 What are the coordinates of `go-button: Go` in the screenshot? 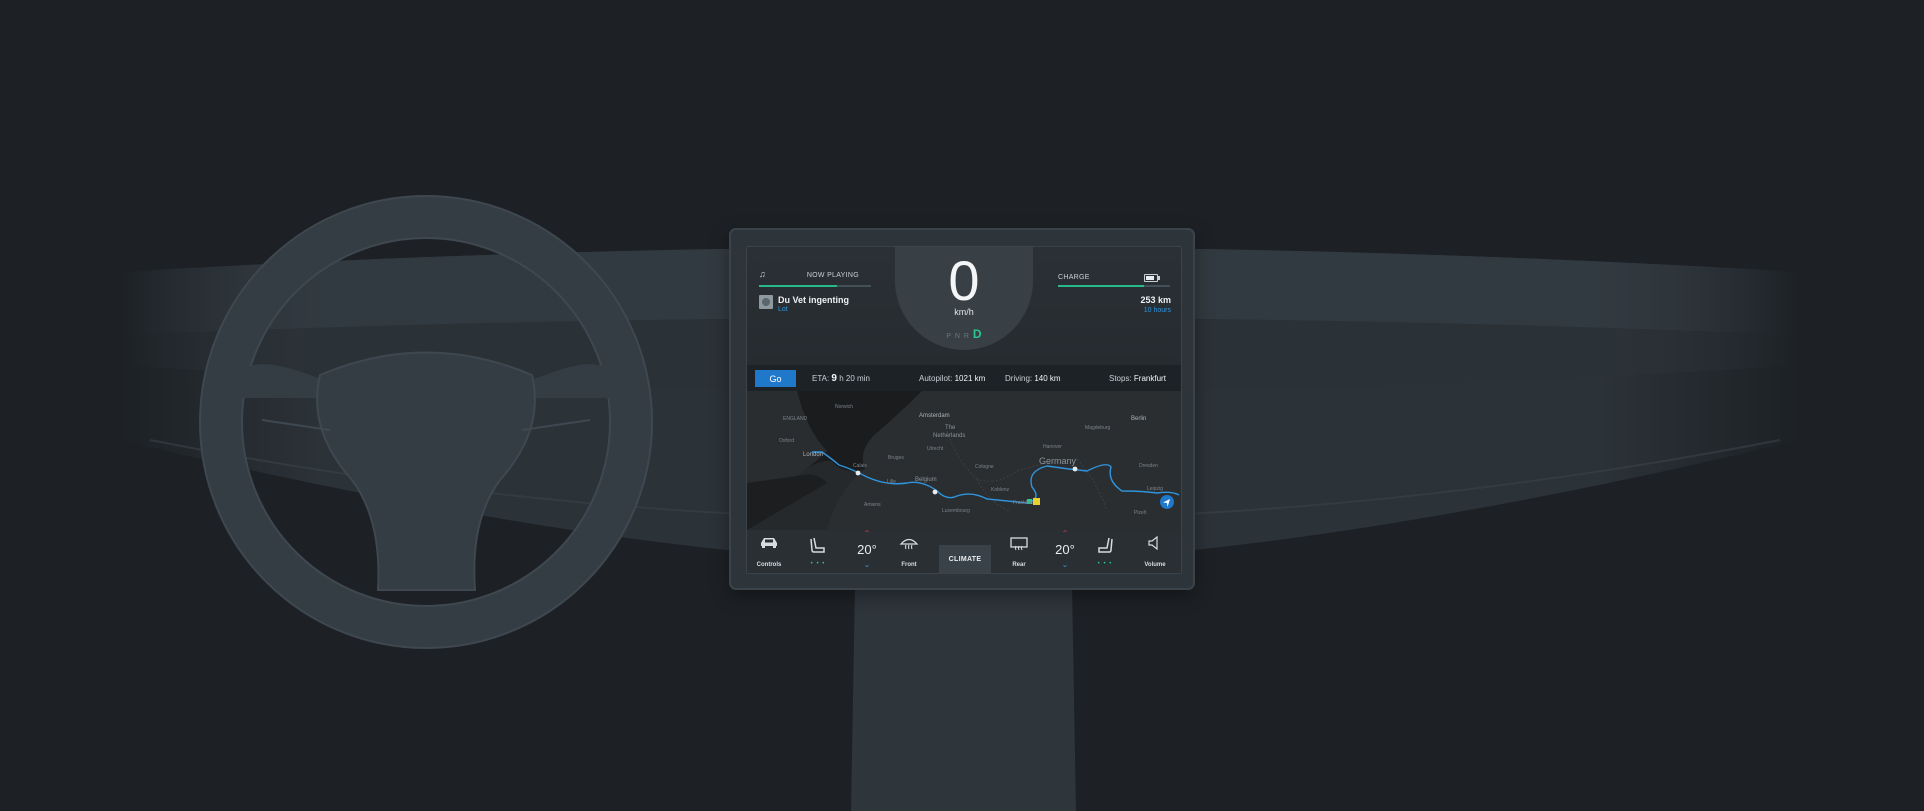 It's located at (775, 378).